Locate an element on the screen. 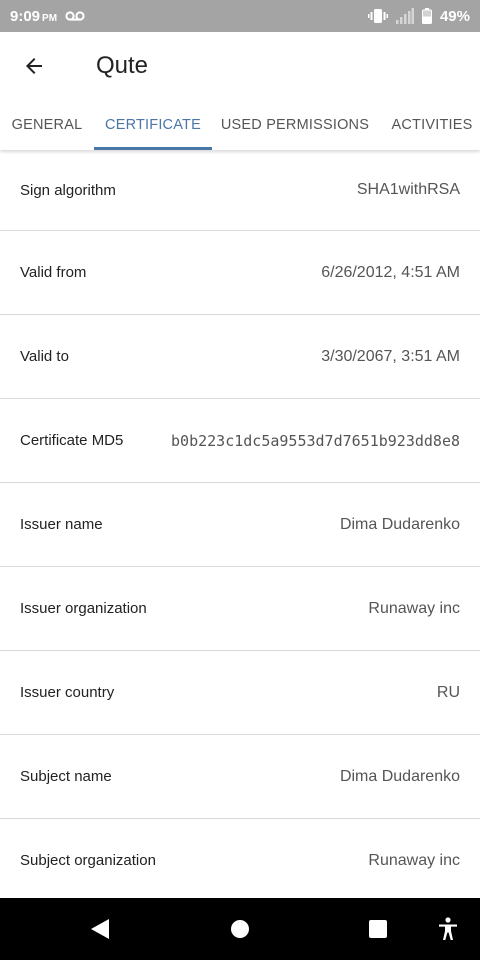 The image size is (480, 960). clock-time: 9:09 is located at coordinates (25, 16).